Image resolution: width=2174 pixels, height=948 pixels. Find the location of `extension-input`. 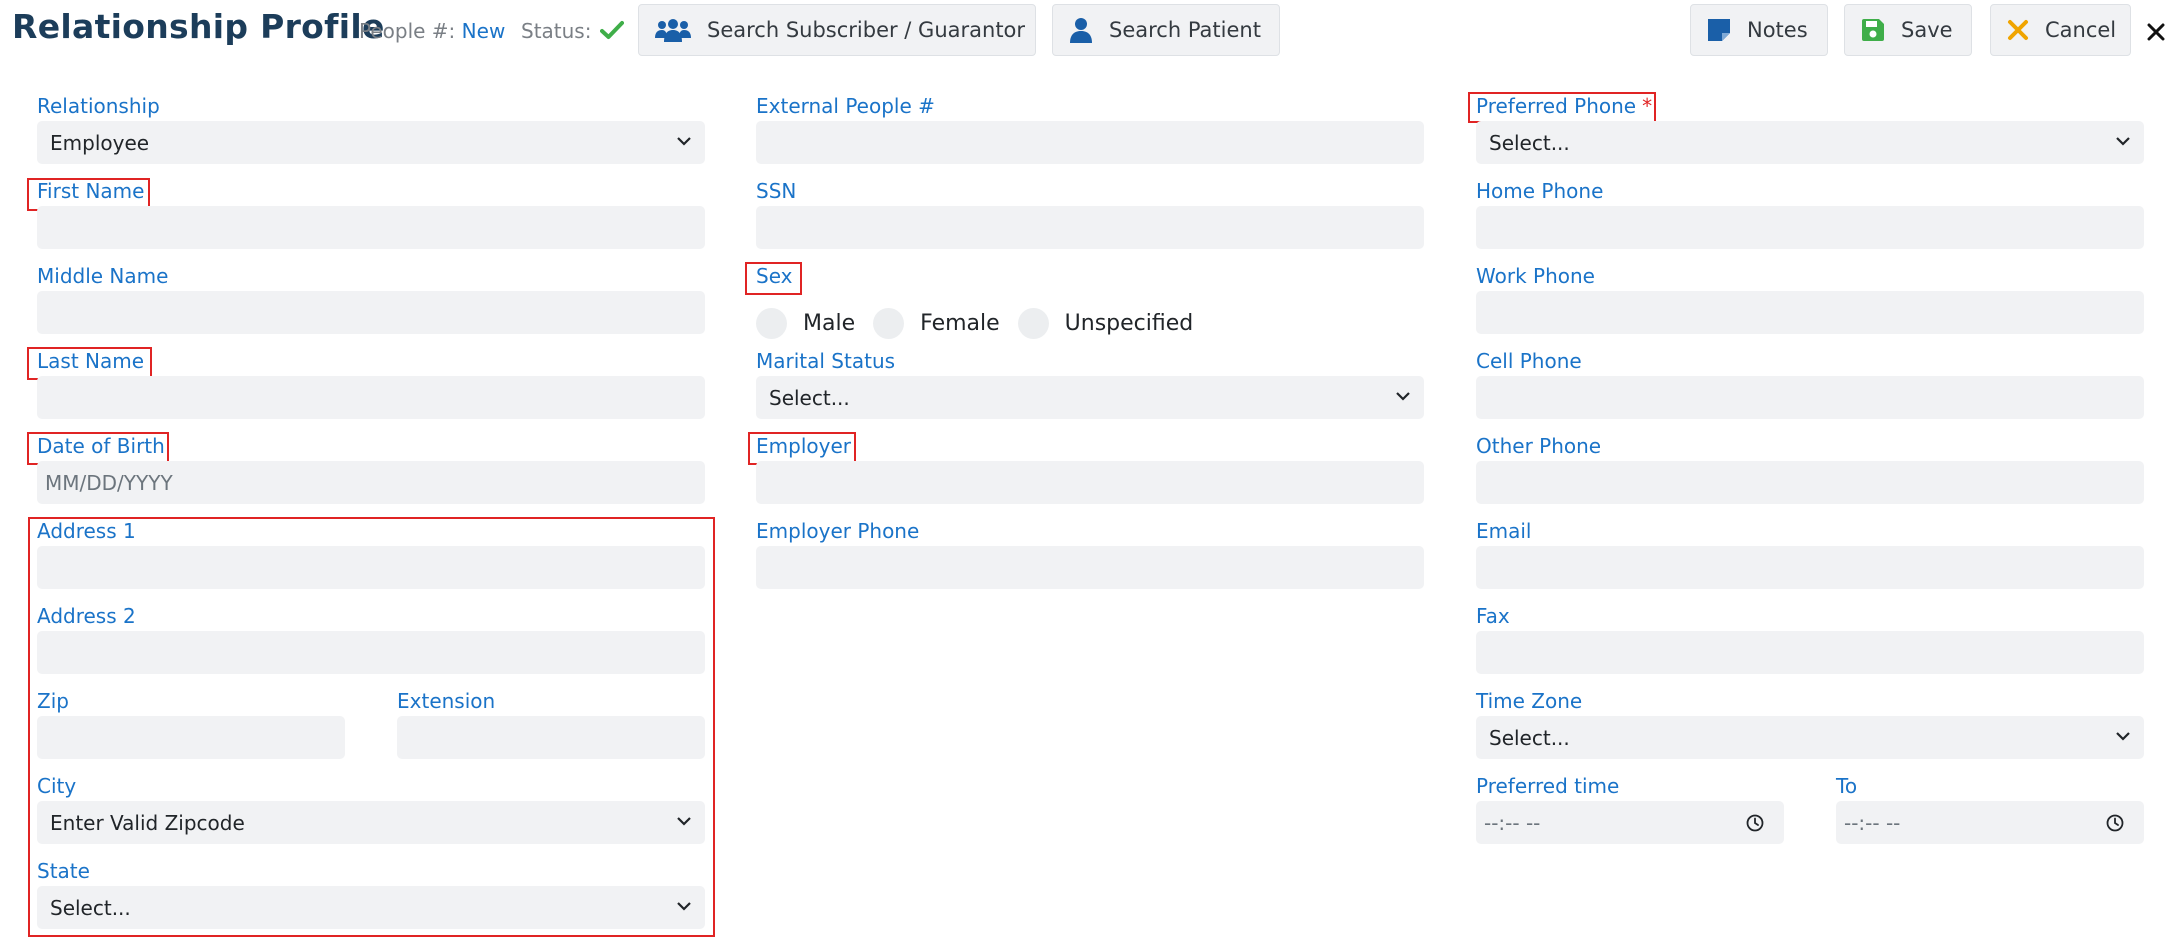

extension-input is located at coordinates (551, 737).